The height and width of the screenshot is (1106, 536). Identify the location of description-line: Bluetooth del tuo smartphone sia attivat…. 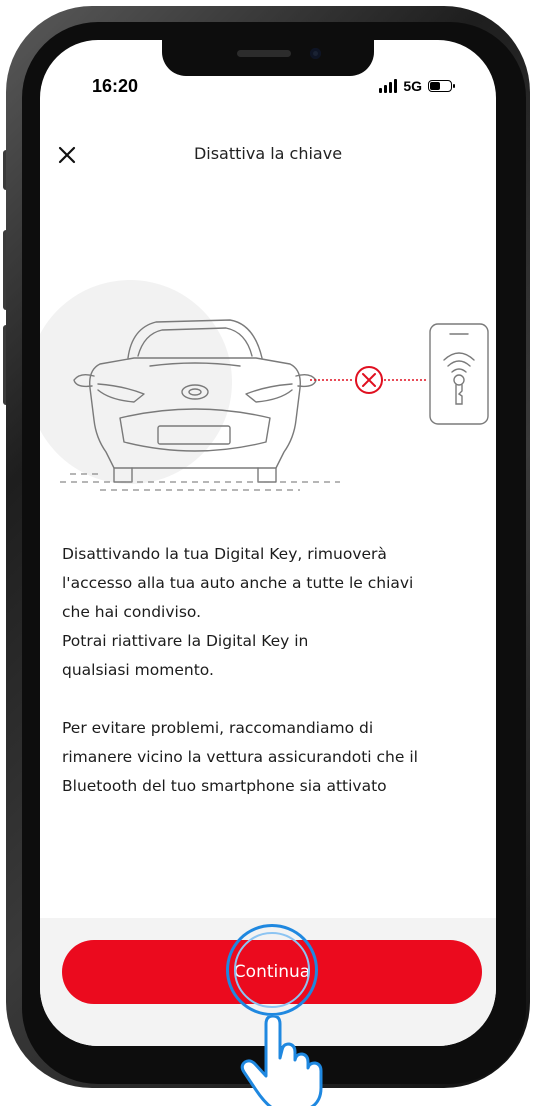
(224, 786).